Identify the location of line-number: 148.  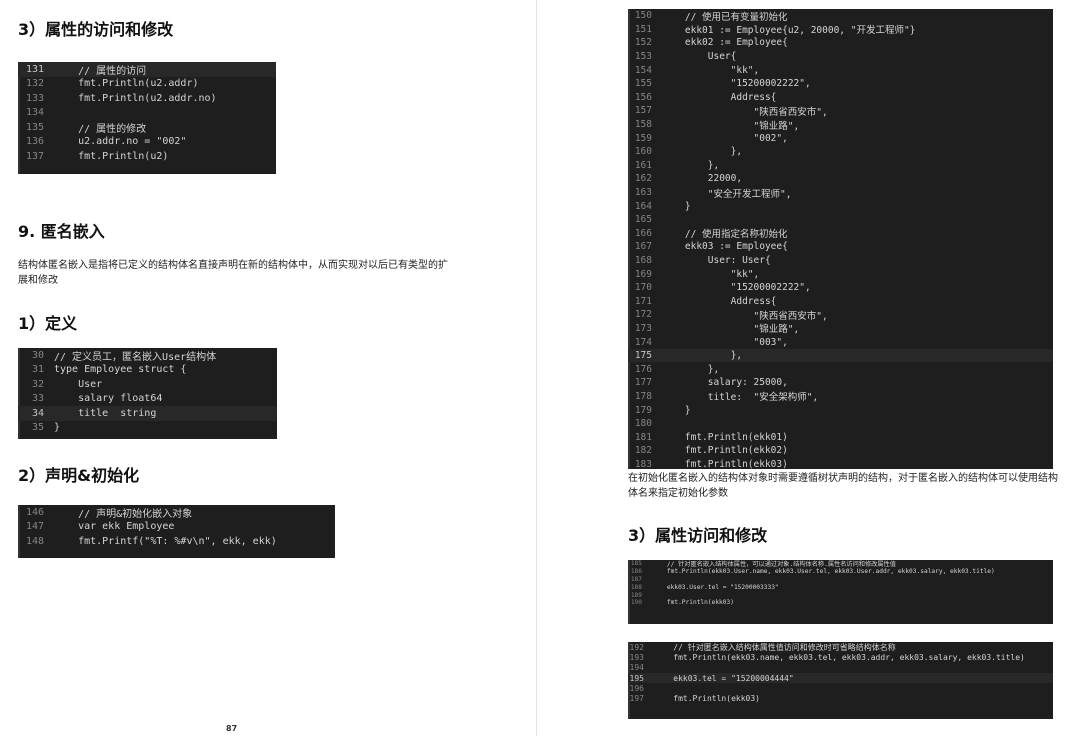
(34, 541).